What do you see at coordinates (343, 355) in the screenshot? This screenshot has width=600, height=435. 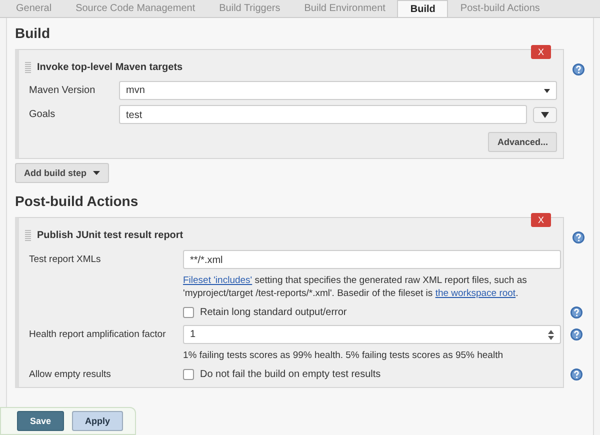 I see `field-hint: 1% failing tests scores as 99% health. 5% failing tests scores as 95% health` at bounding box center [343, 355].